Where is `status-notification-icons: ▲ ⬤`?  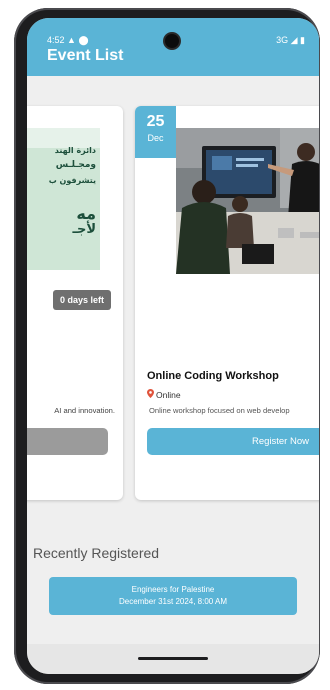
status-notification-icons: ▲ ⬤ is located at coordinates (78, 40).